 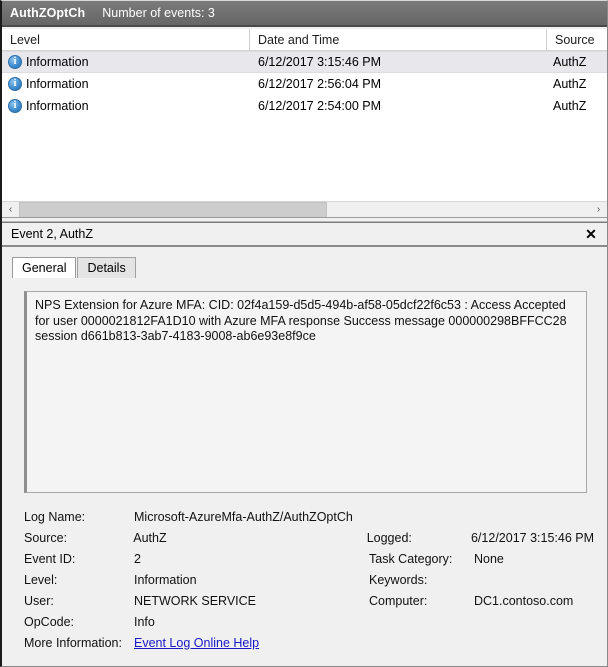 I want to click on task-category-field-label: Task Category:, so click(x=411, y=558).